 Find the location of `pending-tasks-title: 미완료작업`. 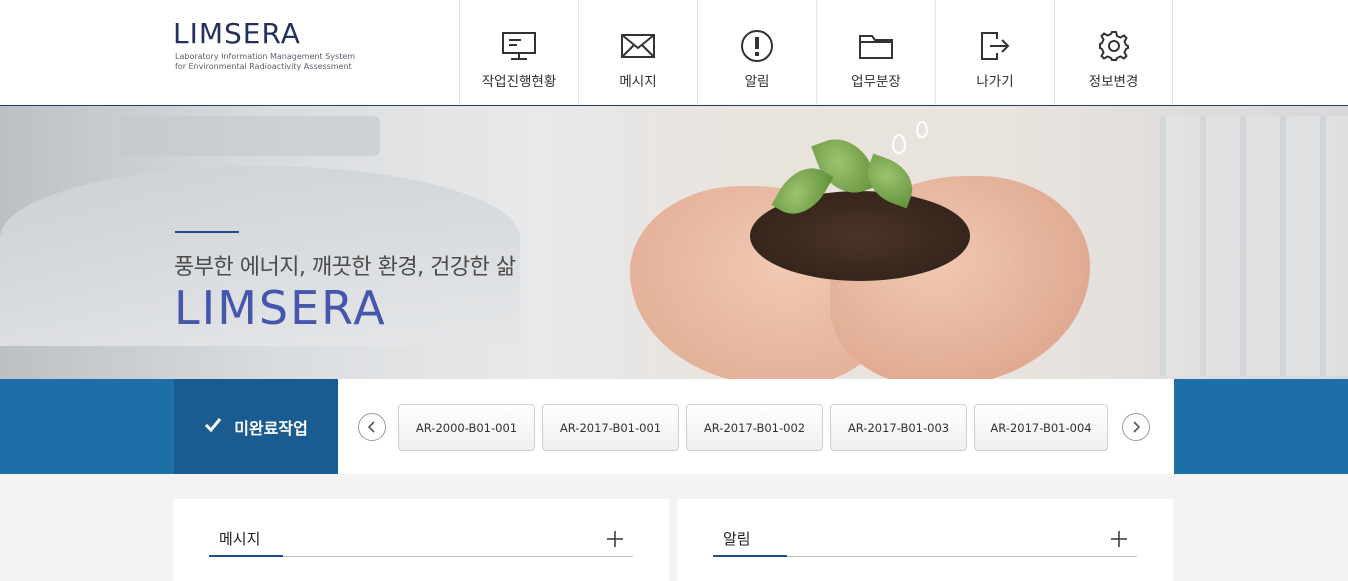

pending-tasks-title: 미완료작업 is located at coordinates (256, 426).